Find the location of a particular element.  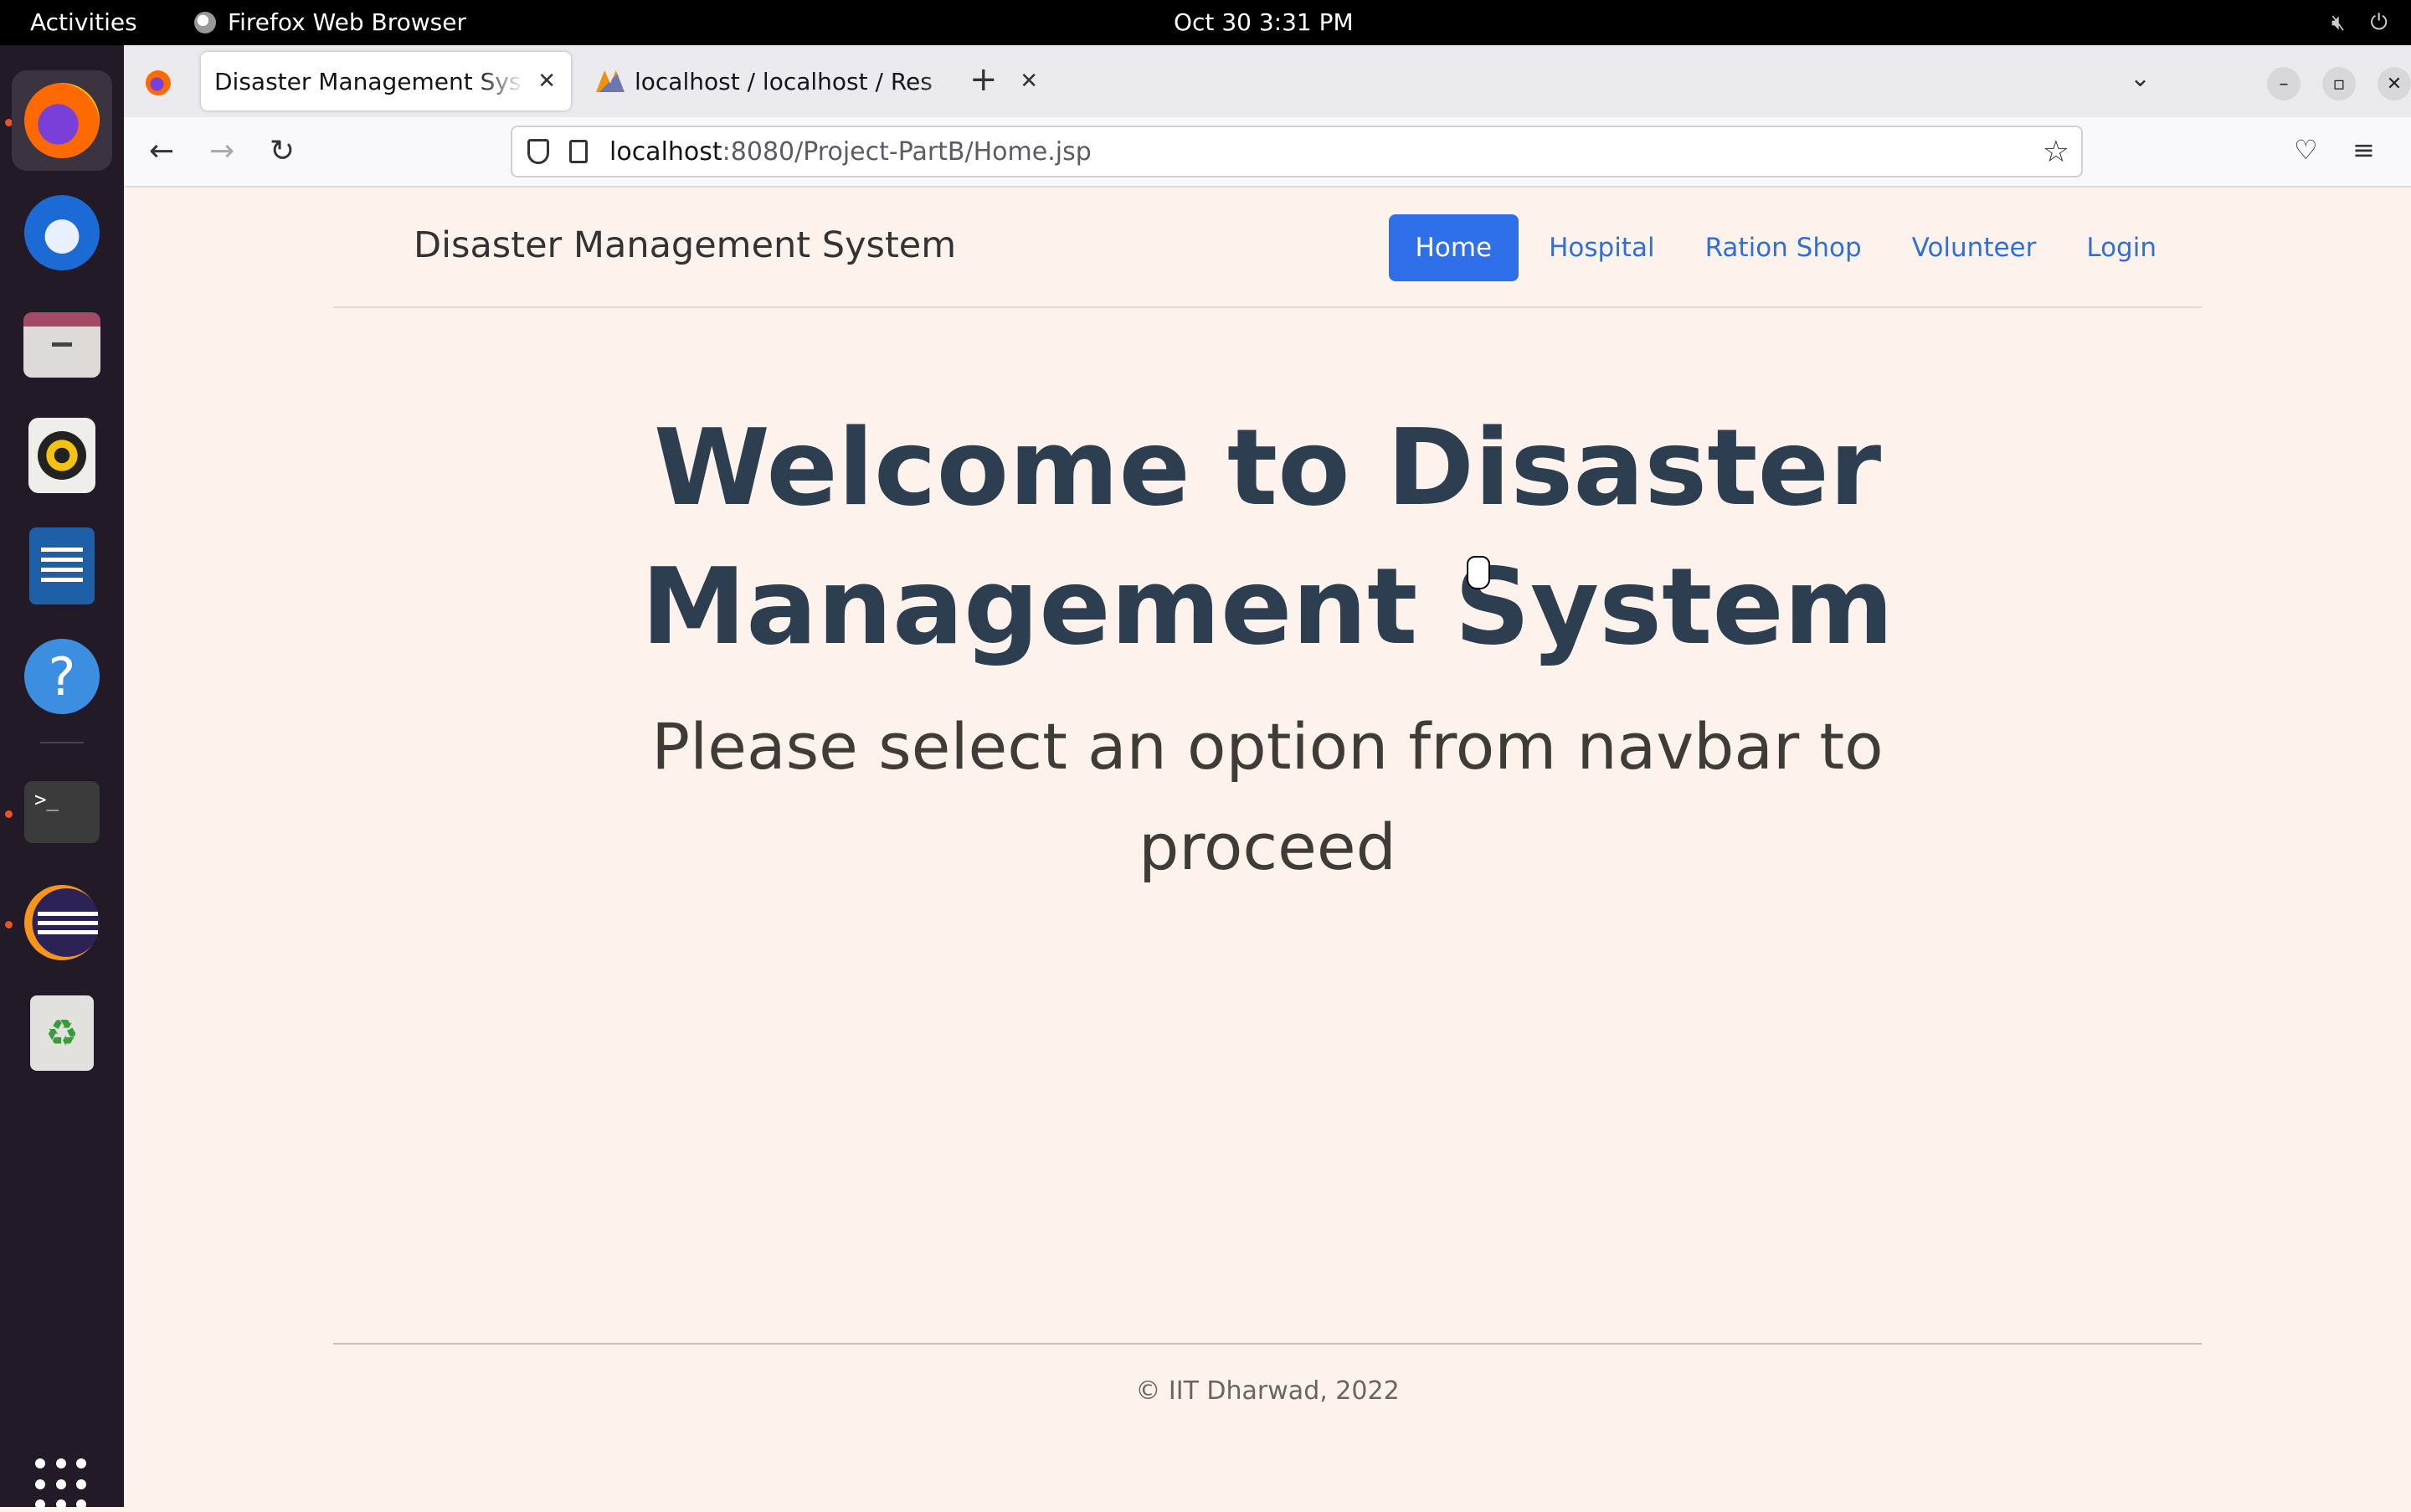

page-info-icon is located at coordinates (578, 152).